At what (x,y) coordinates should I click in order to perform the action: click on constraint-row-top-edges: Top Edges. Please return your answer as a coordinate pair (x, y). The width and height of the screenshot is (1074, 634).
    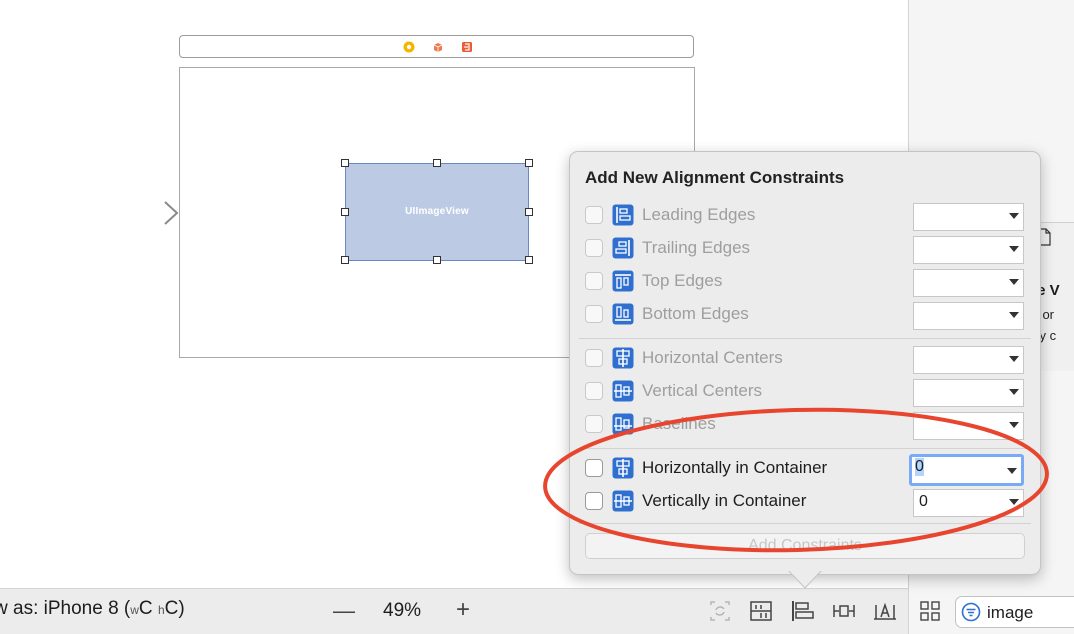
    Looking at the image, I should click on (805, 283).